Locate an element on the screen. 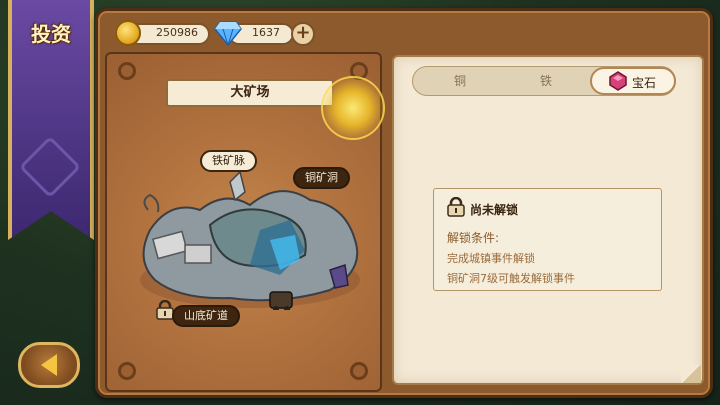 The image size is (720, 405). copper-cave-label: 铜矿洞 is located at coordinates (321, 178).